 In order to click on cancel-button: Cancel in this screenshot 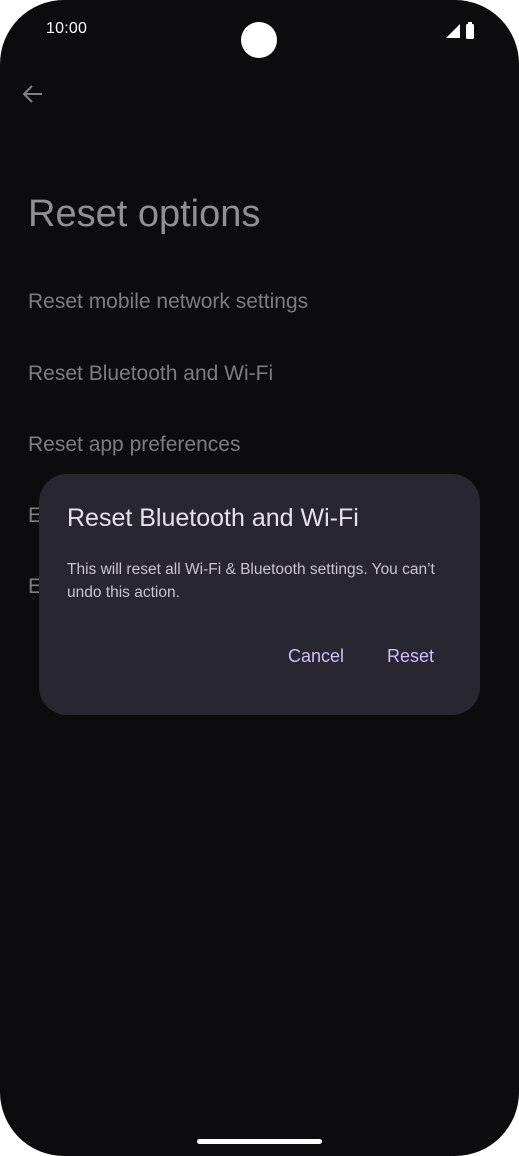, I will do `click(316, 656)`.